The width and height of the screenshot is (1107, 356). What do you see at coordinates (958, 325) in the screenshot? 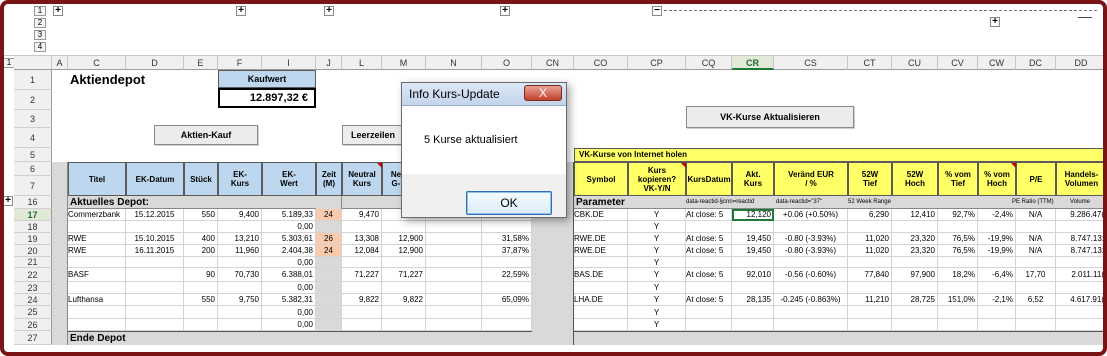
I see `kurse-cell-pt` at bounding box center [958, 325].